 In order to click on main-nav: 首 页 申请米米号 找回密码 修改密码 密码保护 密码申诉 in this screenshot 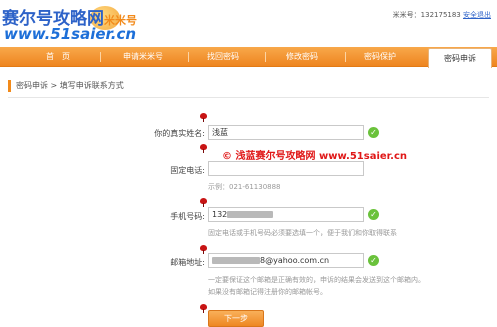, I will do `click(248, 57)`.